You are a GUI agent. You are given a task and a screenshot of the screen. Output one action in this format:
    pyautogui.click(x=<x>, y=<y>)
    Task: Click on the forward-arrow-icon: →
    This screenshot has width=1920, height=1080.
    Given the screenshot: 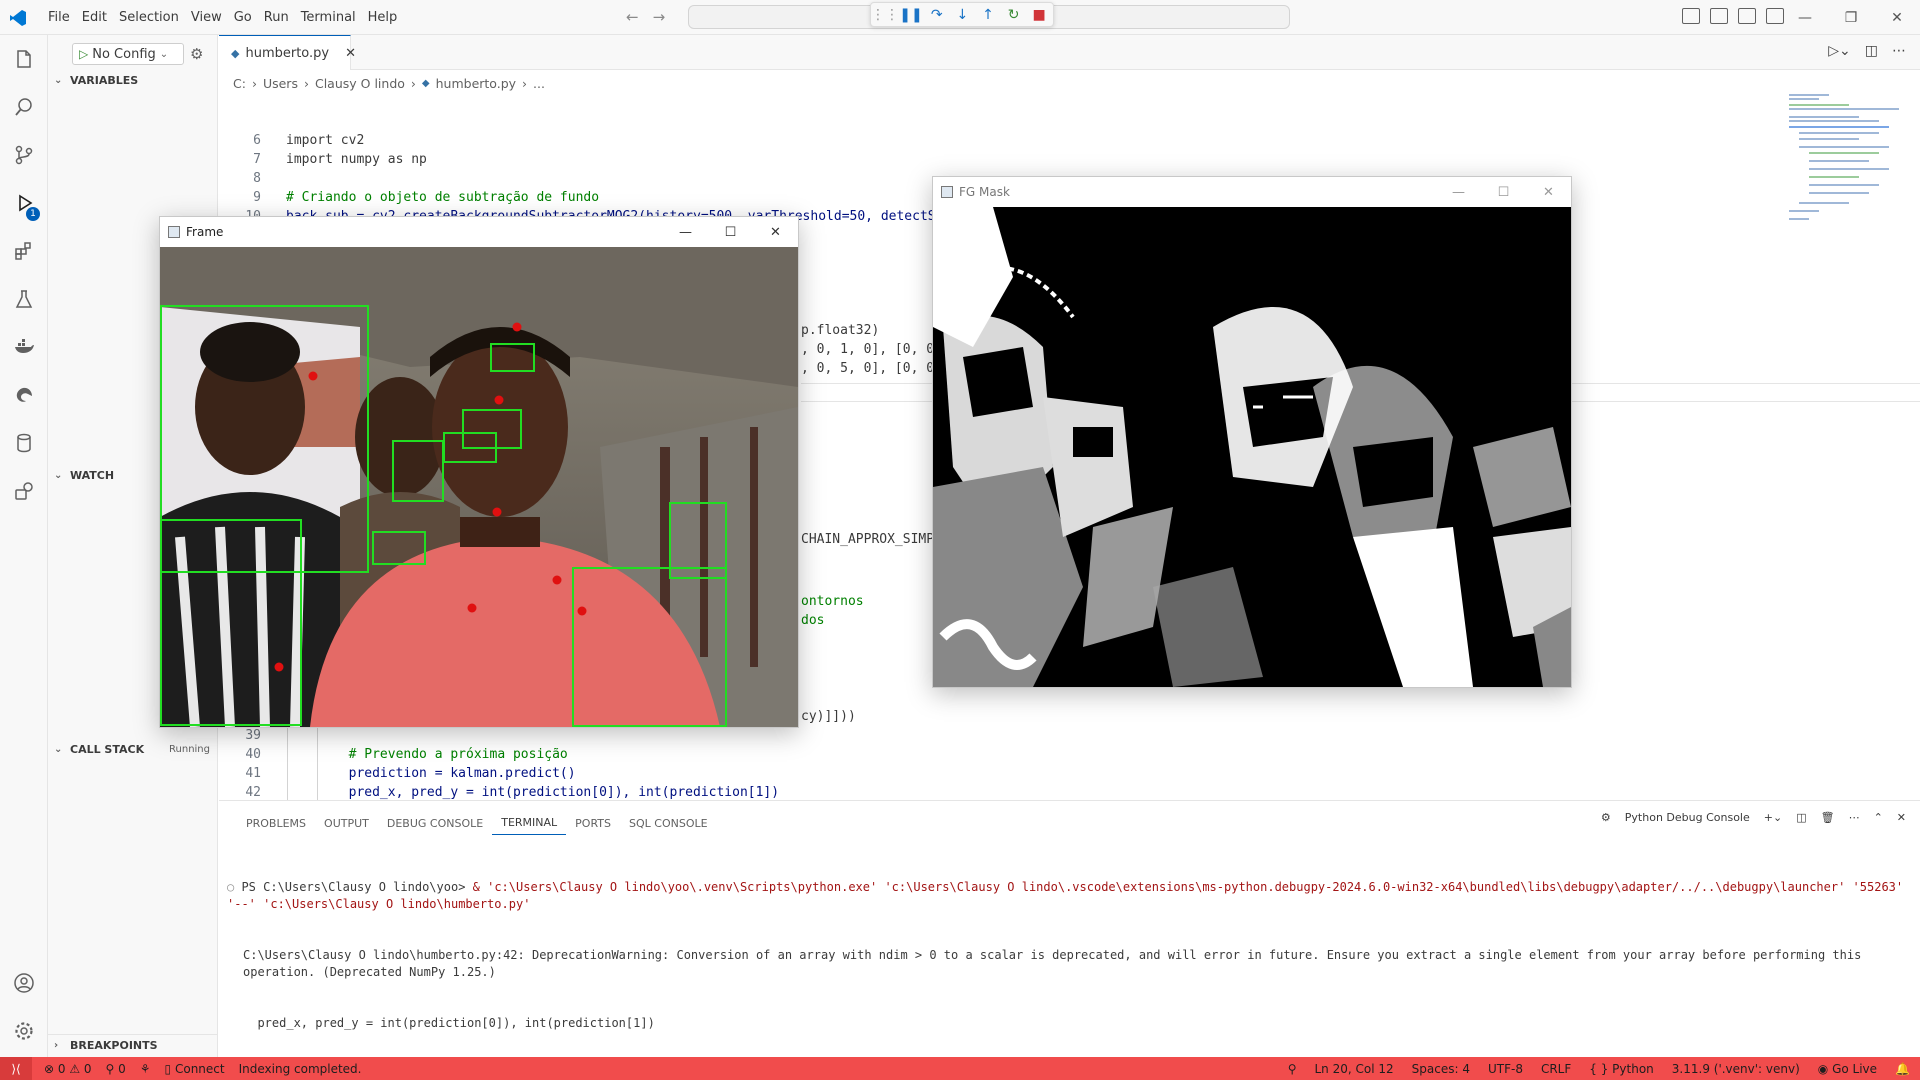 What is the action you would take?
    pyautogui.click(x=659, y=17)
    